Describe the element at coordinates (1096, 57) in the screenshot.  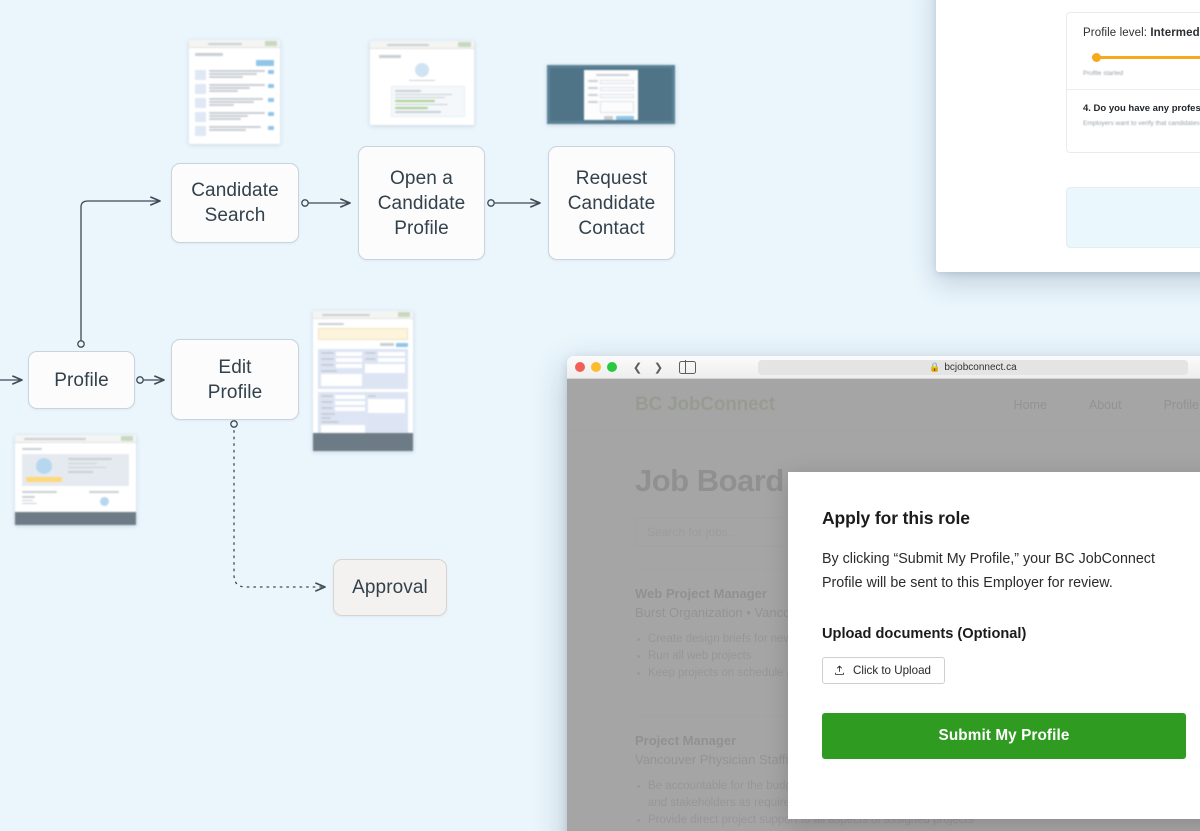
I see `profile-progress-handle` at that location.